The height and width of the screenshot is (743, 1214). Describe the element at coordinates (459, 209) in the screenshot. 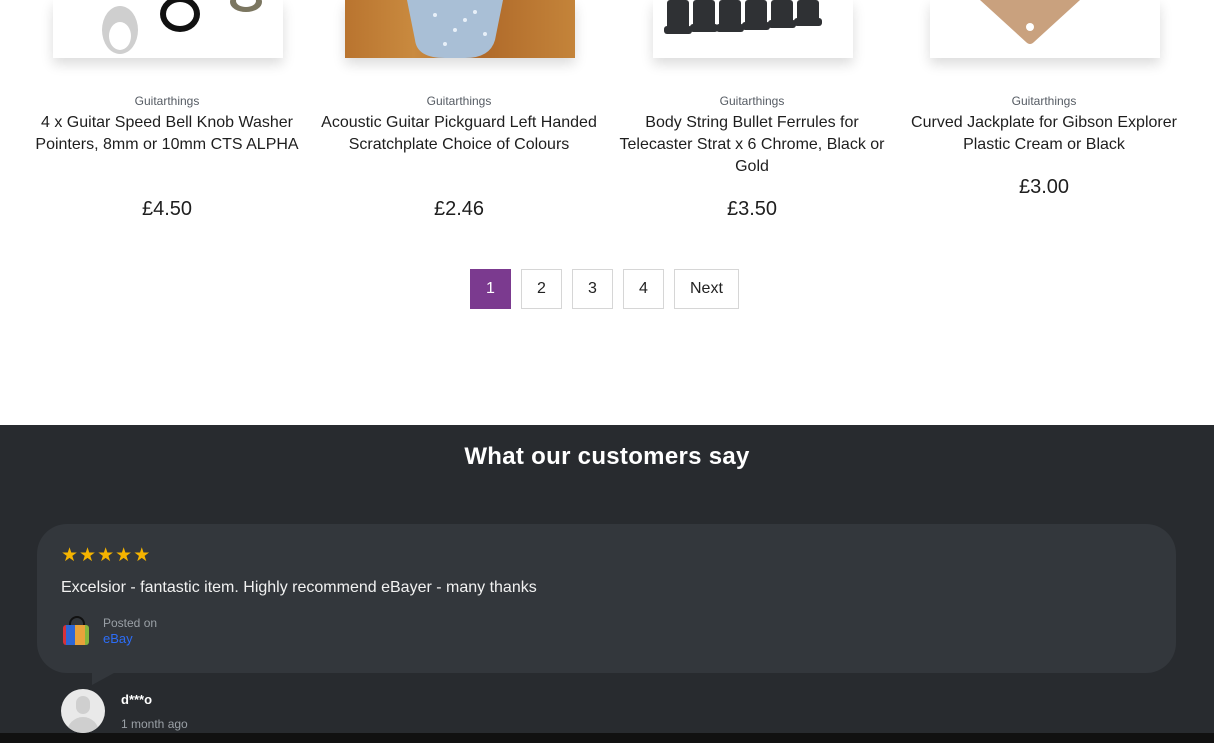

I see `product-price: £2.46` at that location.